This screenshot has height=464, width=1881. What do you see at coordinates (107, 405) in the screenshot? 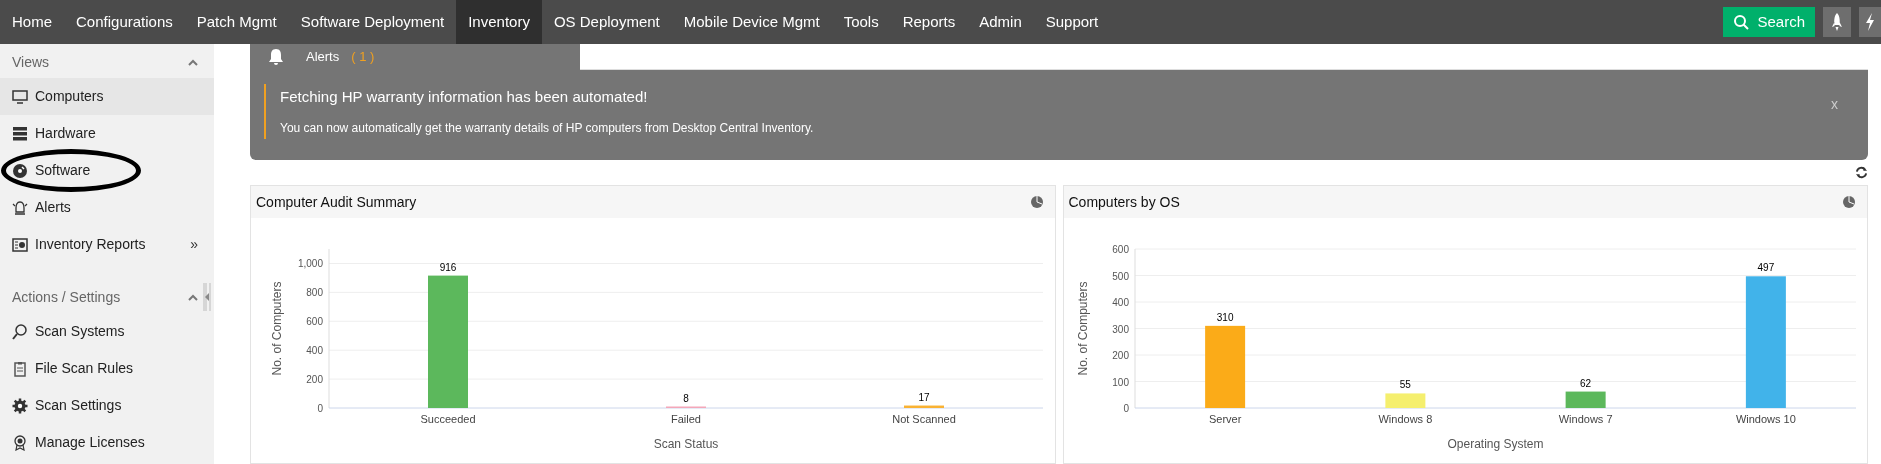
I see `sidebar-item: Scan Settings` at bounding box center [107, 405].